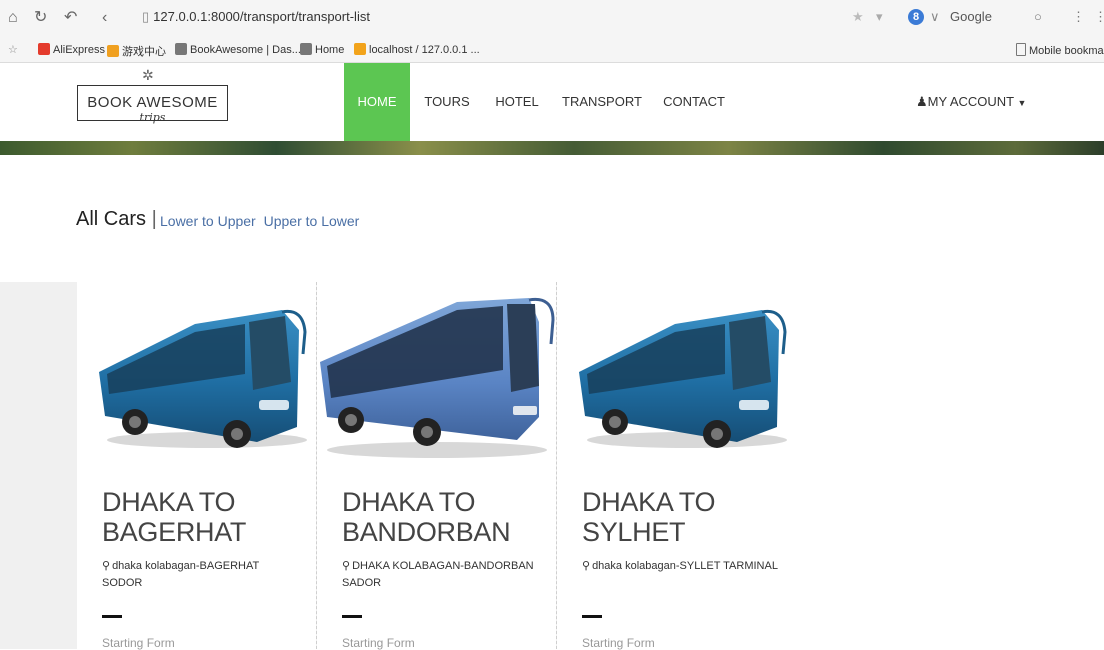  Describe the element at coordinates (916, 17) in the screenshot. I see `search-engine-icon: 8` at that location.